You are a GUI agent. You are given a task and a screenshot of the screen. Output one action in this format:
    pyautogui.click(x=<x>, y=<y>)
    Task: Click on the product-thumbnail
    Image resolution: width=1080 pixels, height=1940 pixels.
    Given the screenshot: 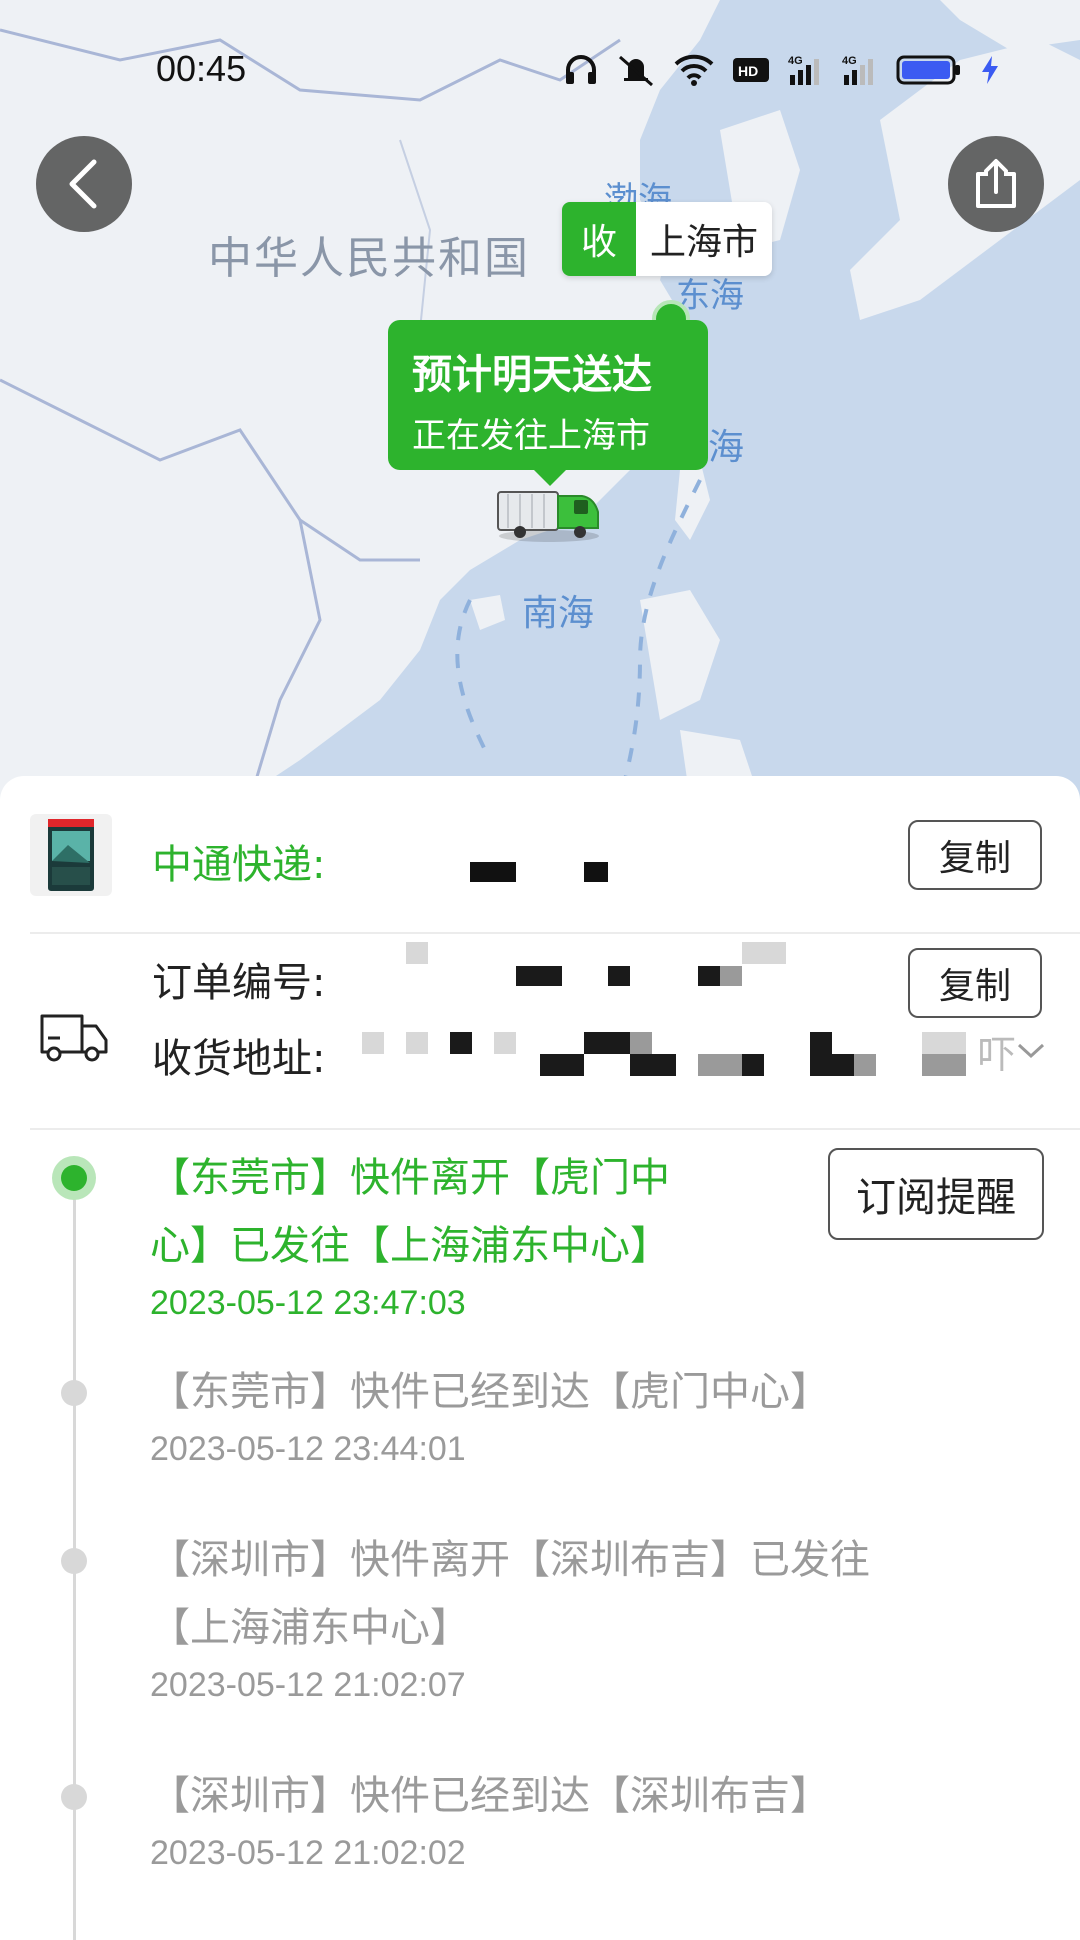 What is the action you would take?
    pyautogui.click(x=71, y=855)
    